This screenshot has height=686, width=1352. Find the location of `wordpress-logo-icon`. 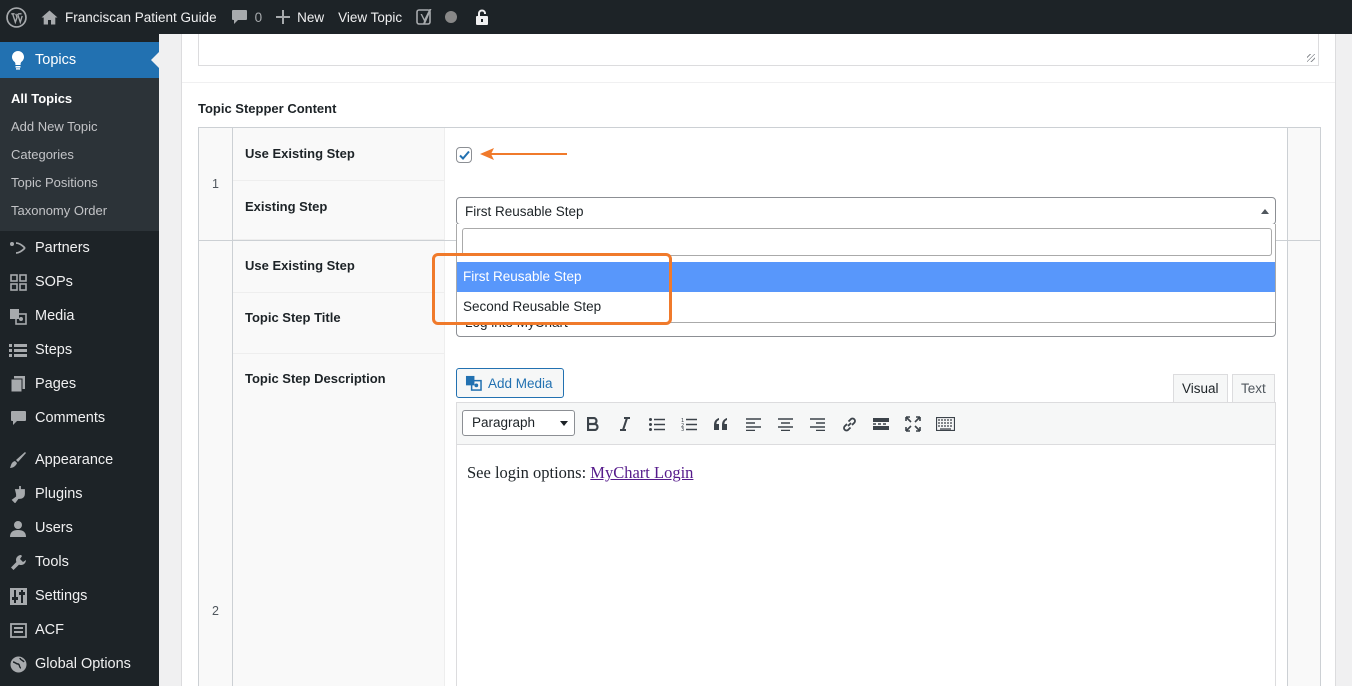

wordpress-logo-icon is located at coordinates (17, 17).